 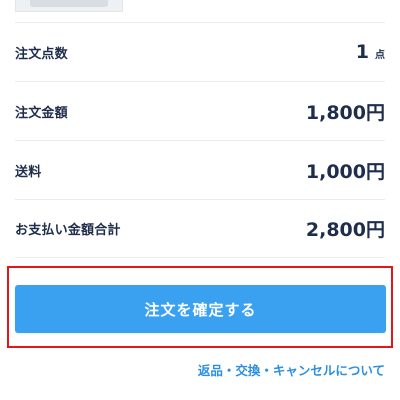 I want to click on item-count-label: 注文点数, so click(x=41, y=54).